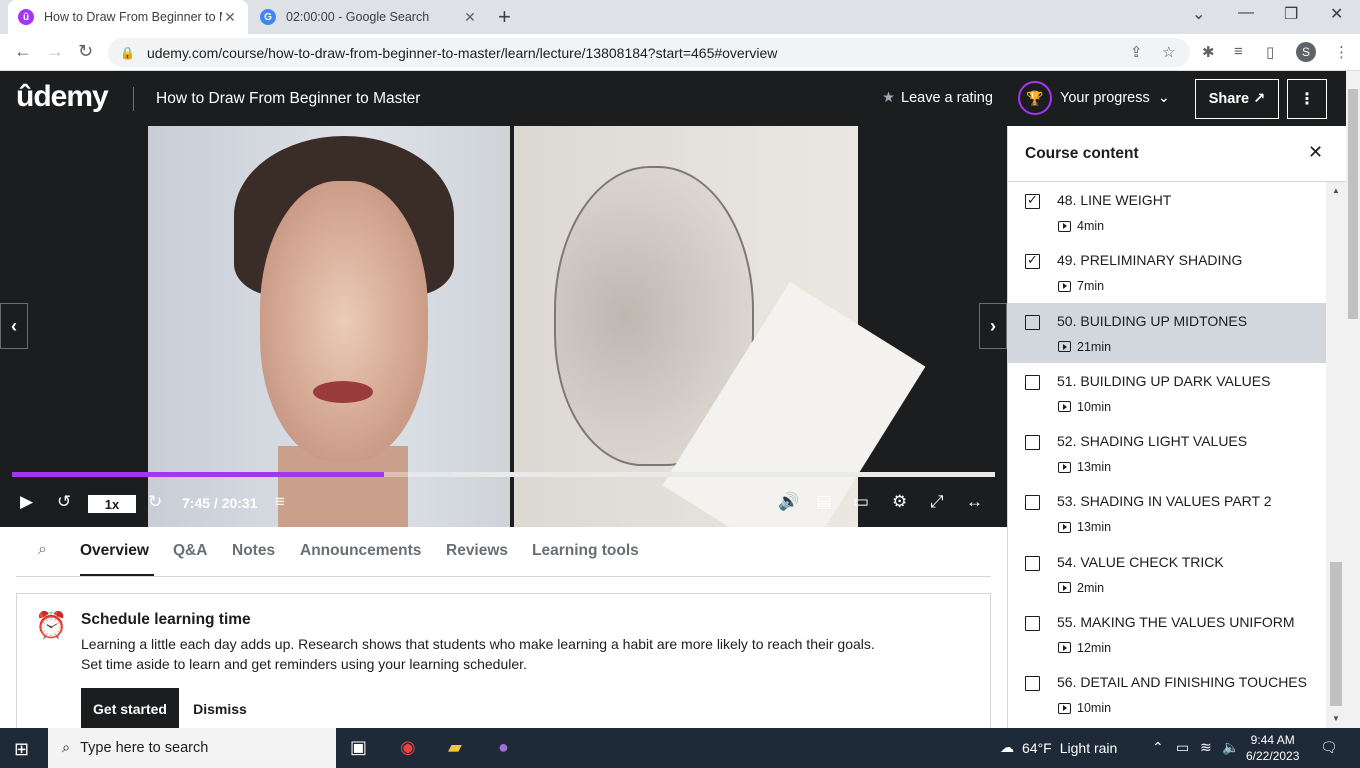 The height and width of the screenshot is (768, 1360). Describe the element at coordinates (21, 749) in the screenshot. I see `windows-start-icon: ⊞` at that location.